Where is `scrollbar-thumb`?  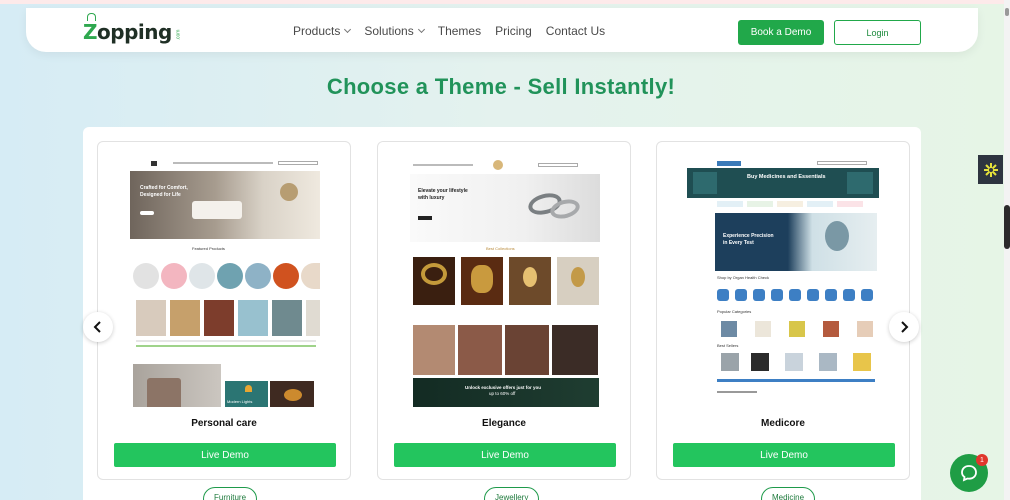
scrollbar-thumb is located at coordinates (1007, 227).